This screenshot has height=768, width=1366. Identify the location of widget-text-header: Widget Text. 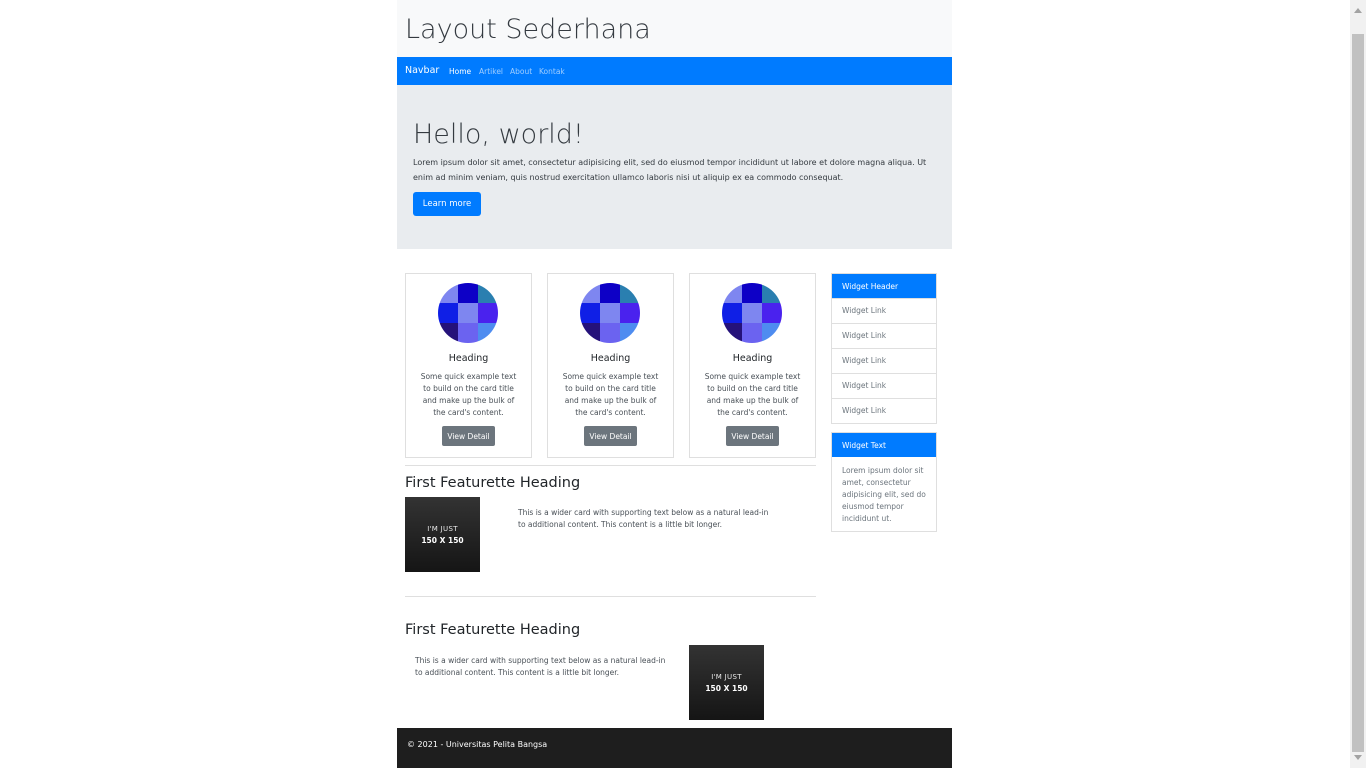
(884, 445).